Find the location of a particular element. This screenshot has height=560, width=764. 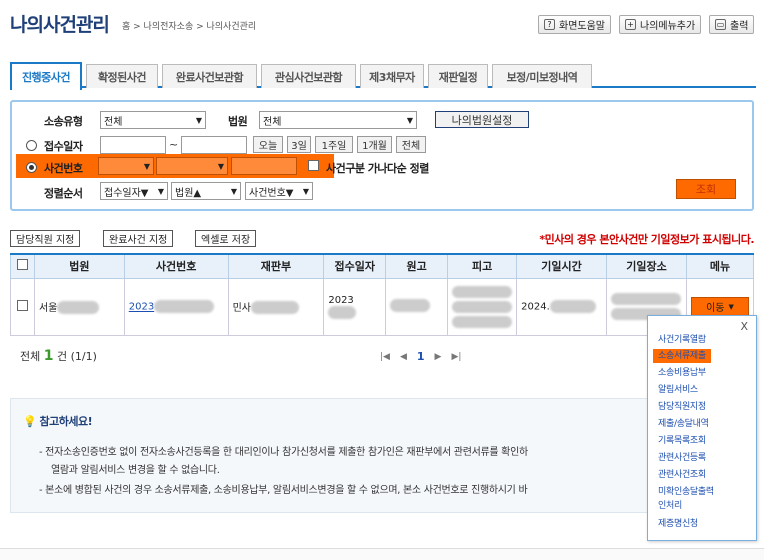

date-today-button: 오늘 is located at coordinates (268, 144).